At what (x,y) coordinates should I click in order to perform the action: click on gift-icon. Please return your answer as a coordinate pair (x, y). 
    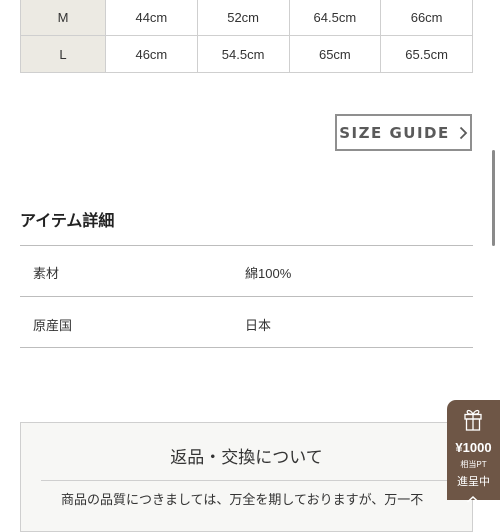
    Looking at the image, I should click on (473, 422).